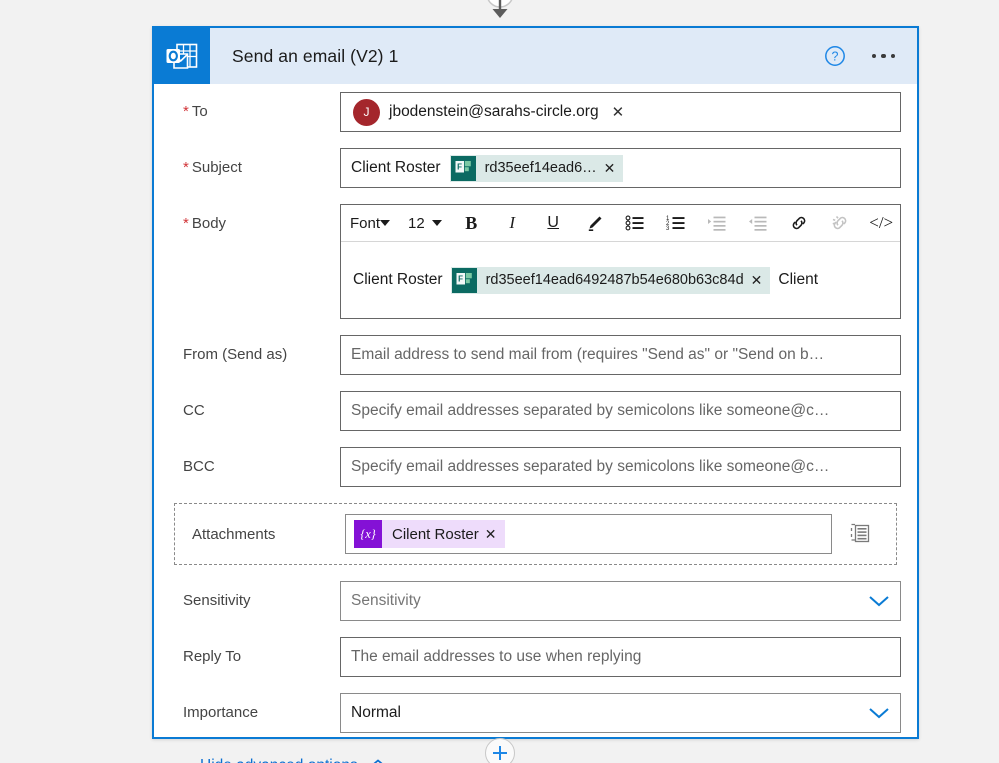  What do you see at coordinates (234, 534) in the screenshot?
I see `attachments-label: Attachments` at bounding box center [234, 534].